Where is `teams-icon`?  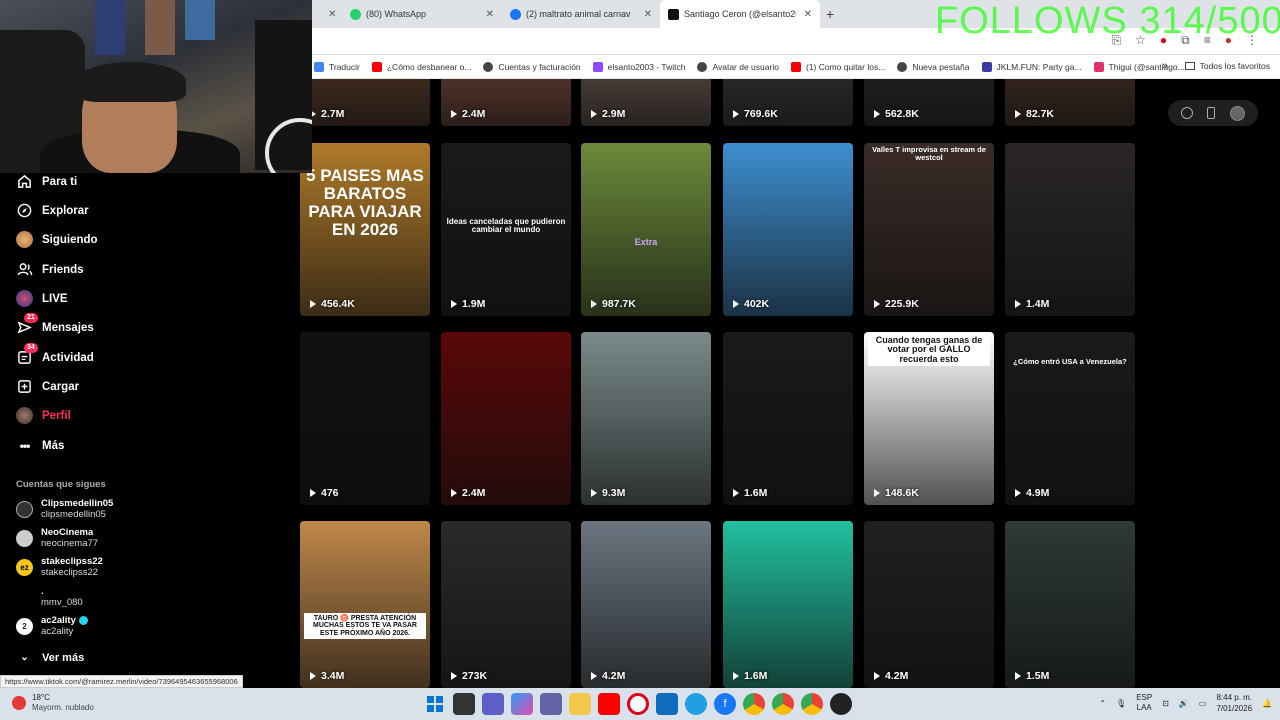 teams-icon is located at coordinates (551, 704).